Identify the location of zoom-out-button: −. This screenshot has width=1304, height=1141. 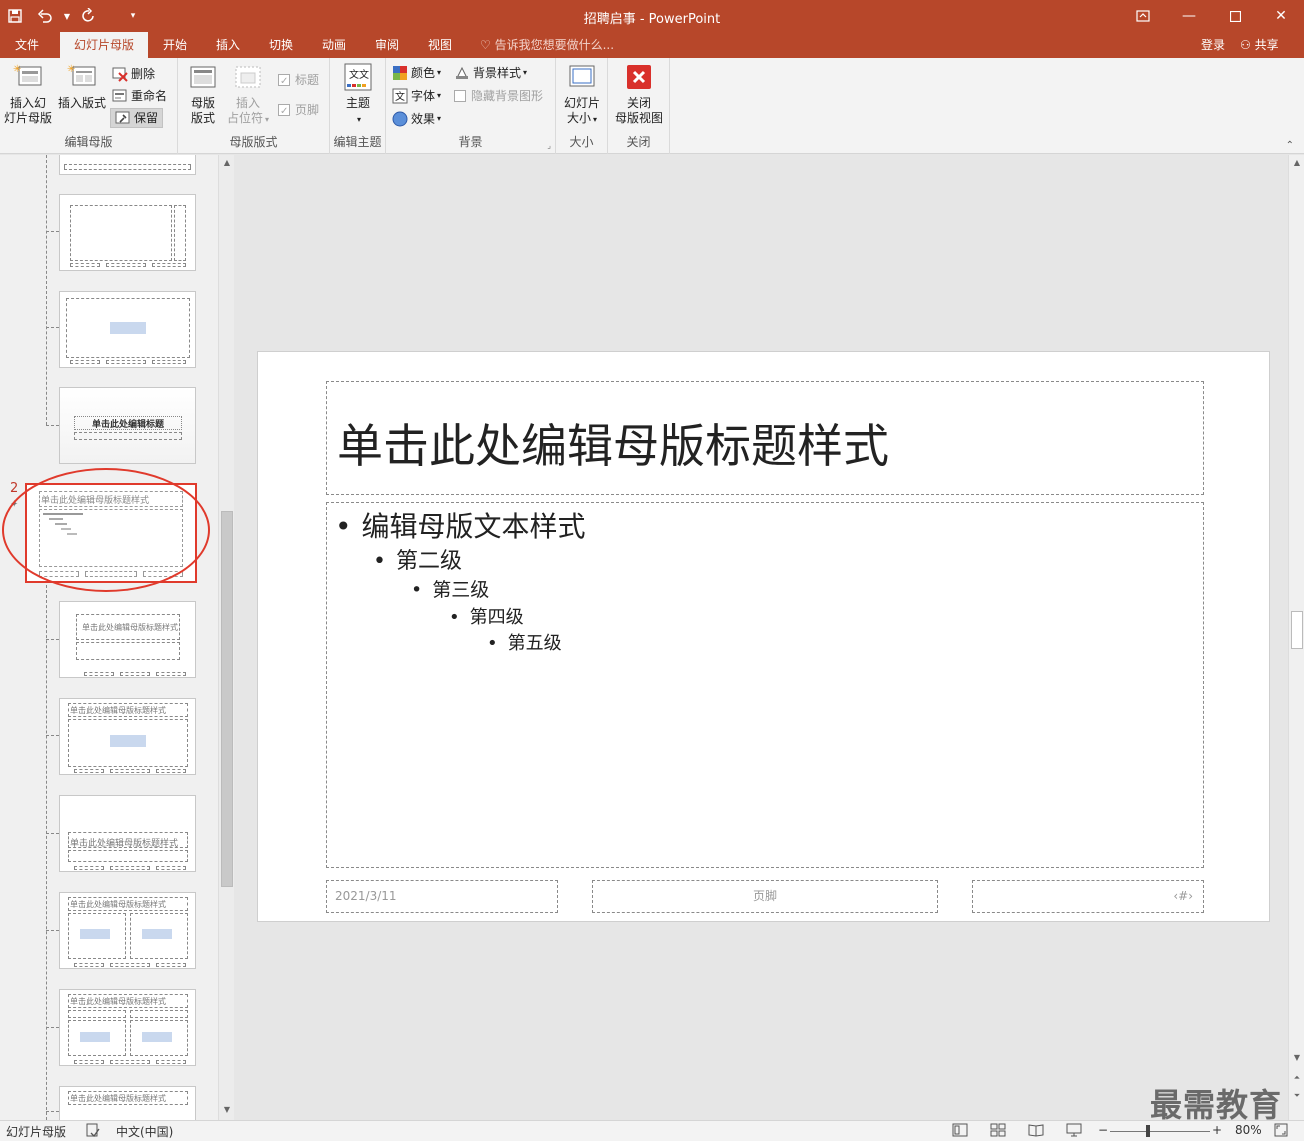
(1103, 1130).